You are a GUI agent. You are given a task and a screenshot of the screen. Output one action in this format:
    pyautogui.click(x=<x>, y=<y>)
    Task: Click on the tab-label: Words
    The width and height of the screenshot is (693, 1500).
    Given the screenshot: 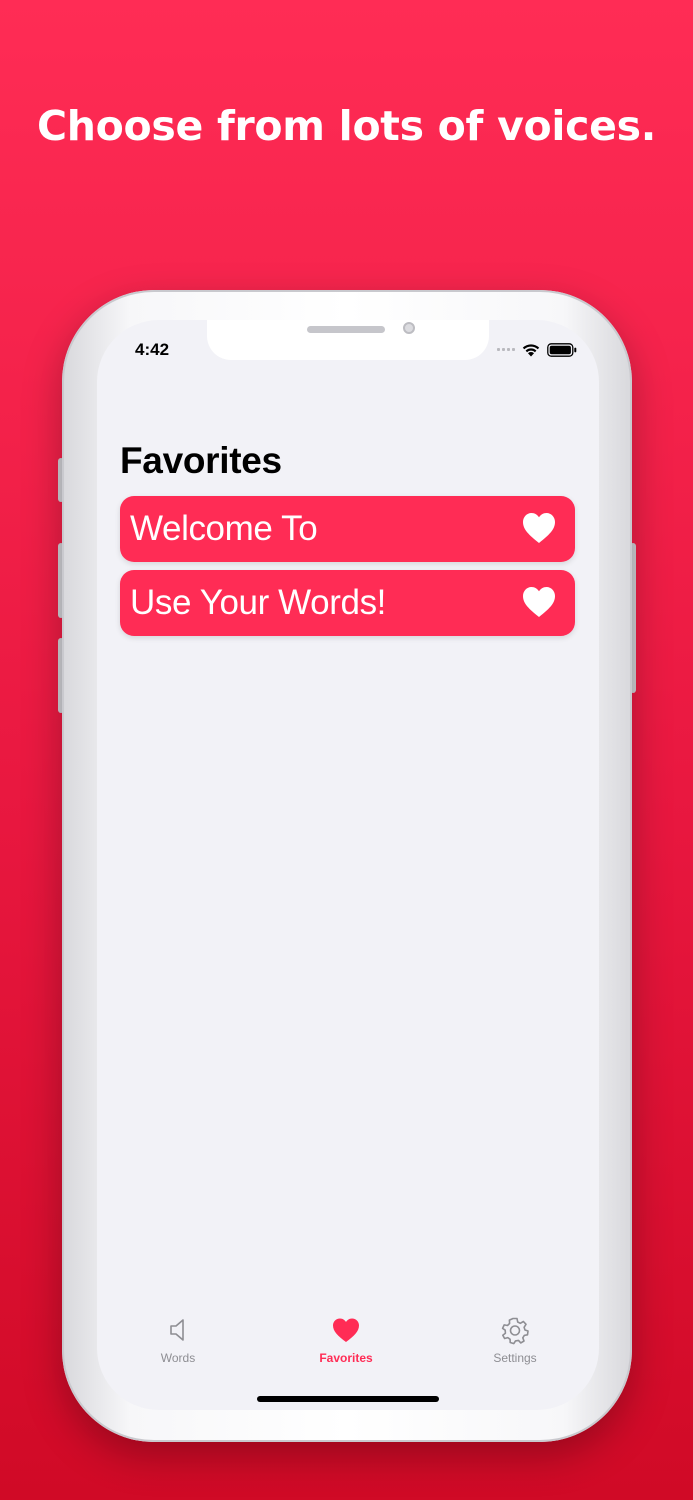 What is the action you would take?
    pyautogui.click(x=178, y=1358)
    